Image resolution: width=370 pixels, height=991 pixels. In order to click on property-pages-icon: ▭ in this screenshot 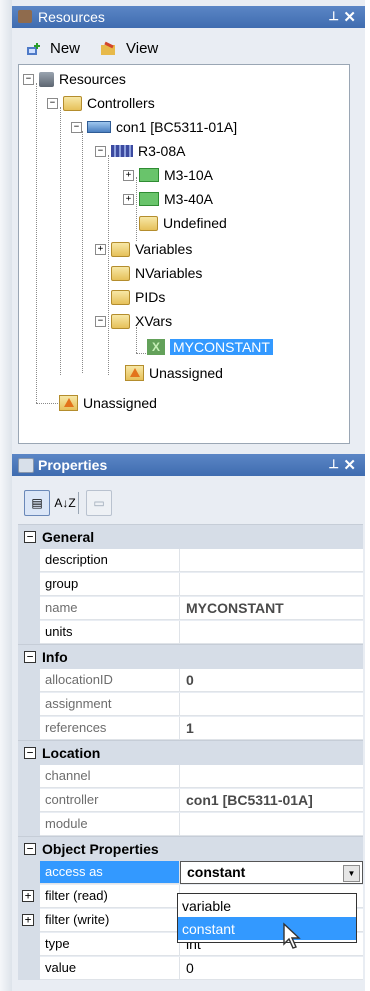, I will do `click(99, 503)`.